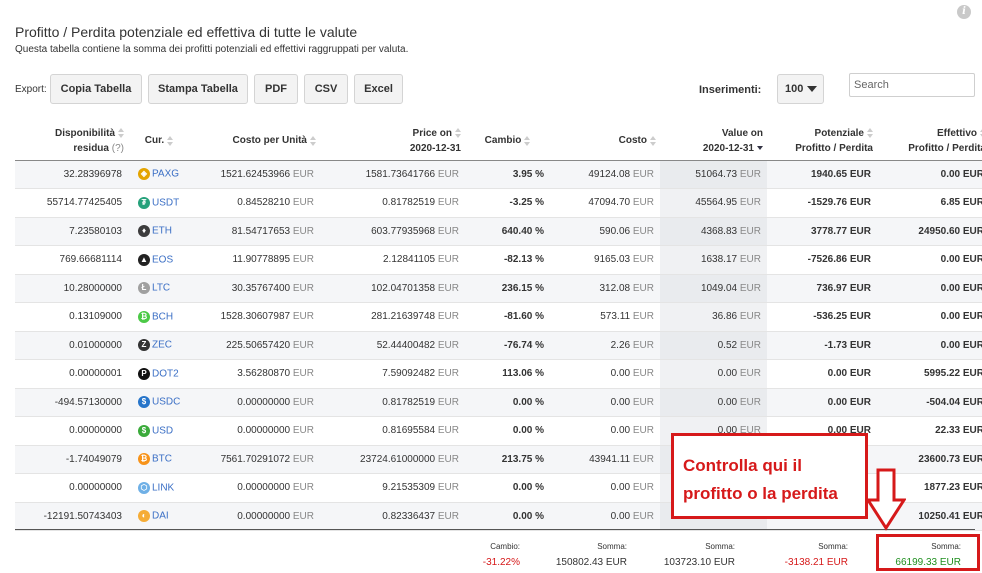 Image resolution: width=982 pixels, height=573 pixels. Describe the element at coordinates (849, 402) in the screenshot. I see `potential-value: 0.00 EUR` at that location.